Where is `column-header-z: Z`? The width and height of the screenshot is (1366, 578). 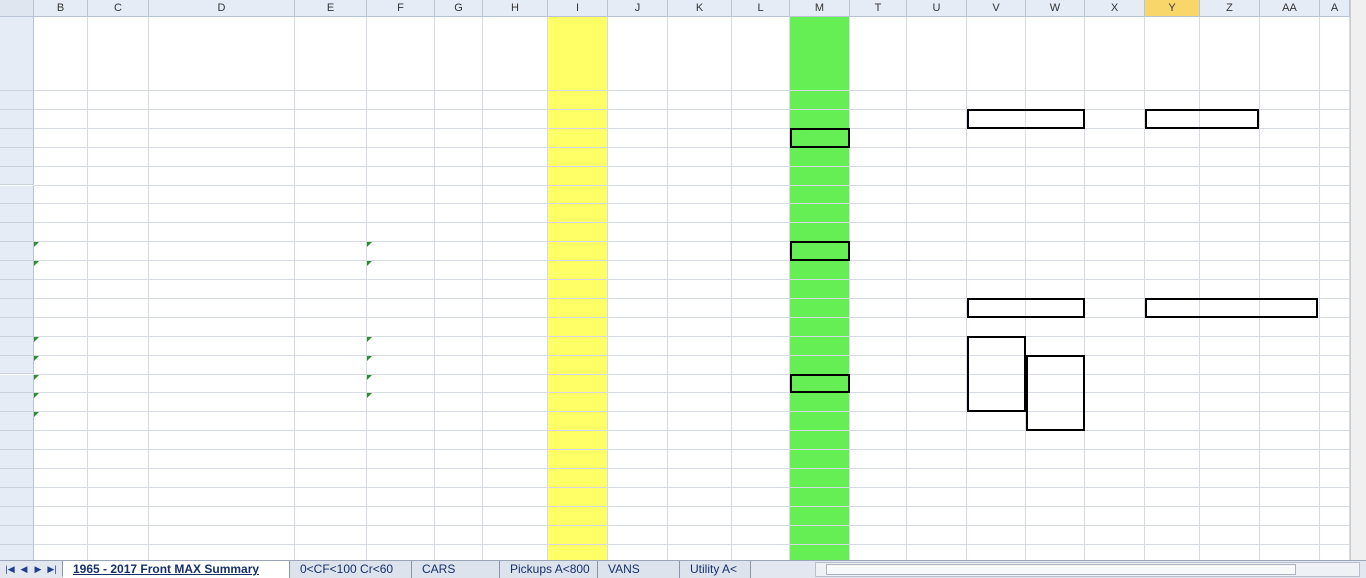 column-header-z: Z is located at coordinates (1230, 8).